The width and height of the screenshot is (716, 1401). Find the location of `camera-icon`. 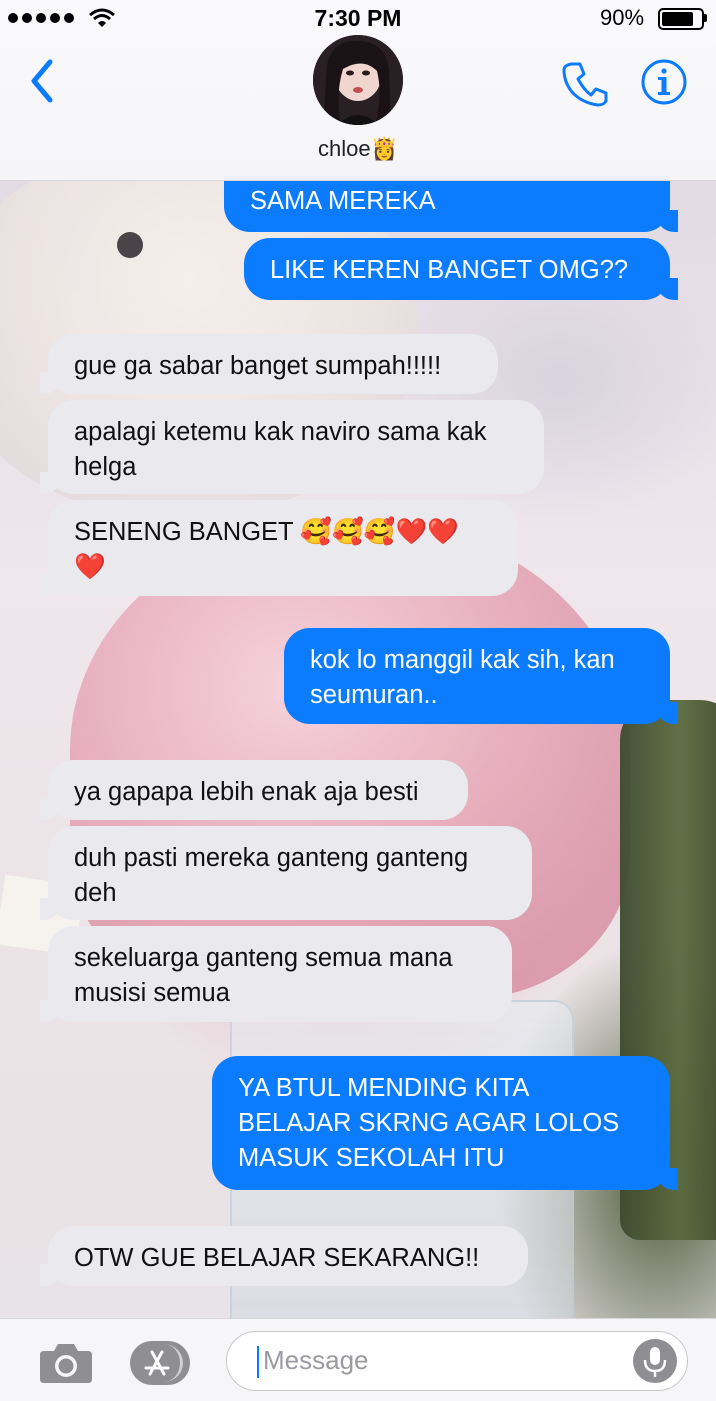

camera-icon is located at coordinates (66, 1363).